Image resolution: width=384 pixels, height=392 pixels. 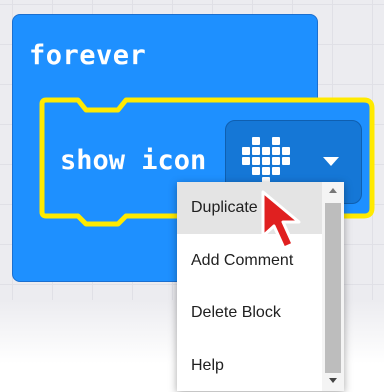 What do you see at coordinates (249, 313) in the screenshot?
I see `menu-item-delete-block: Delete Block` at bounding box center [249, 313].